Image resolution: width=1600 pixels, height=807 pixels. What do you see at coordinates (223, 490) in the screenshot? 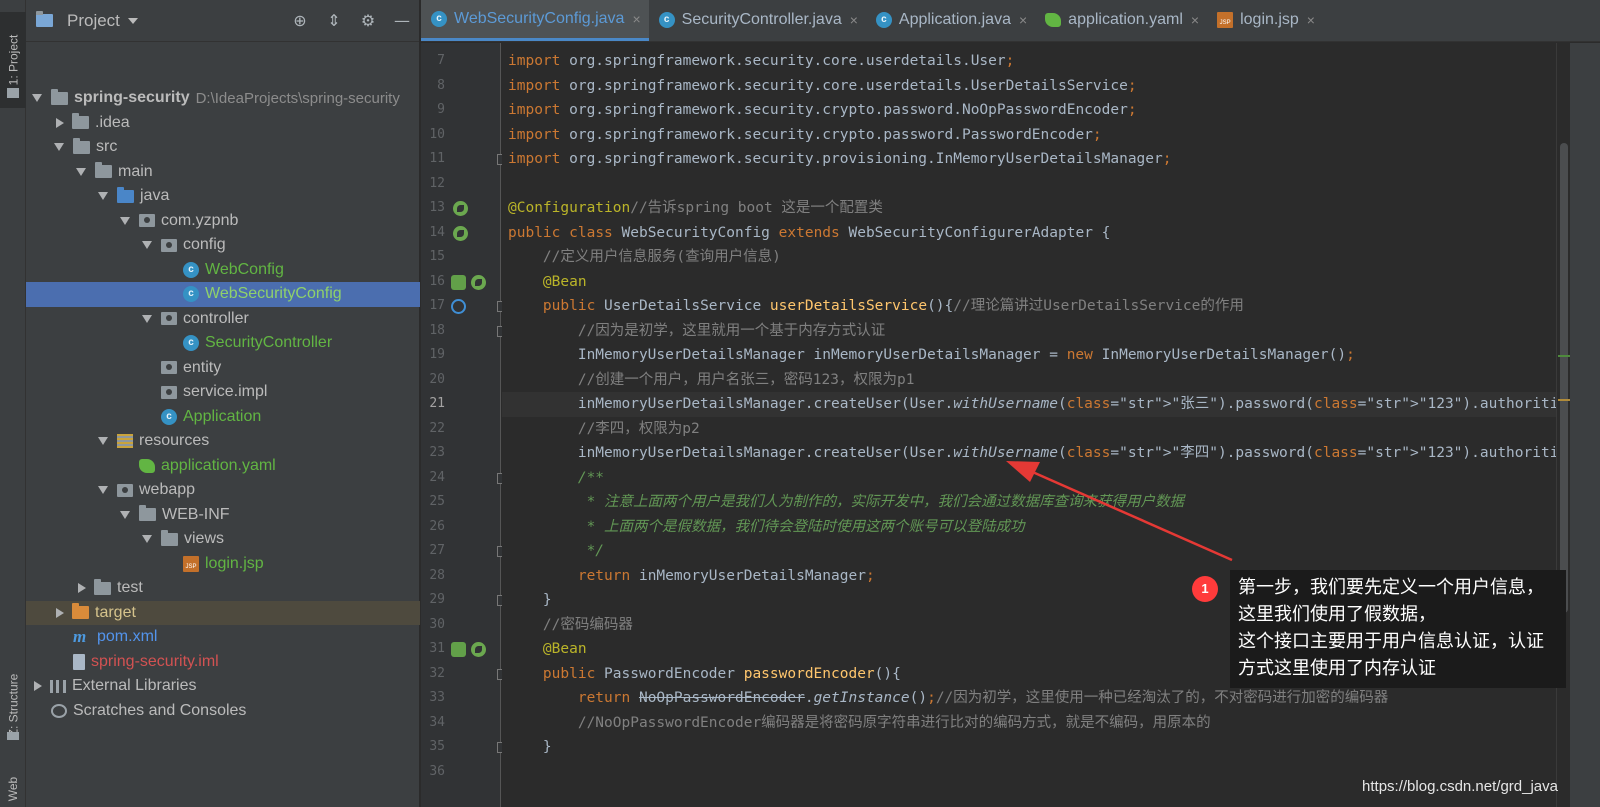
I see `tree-item: webapp` at bounding box center [223, 490].